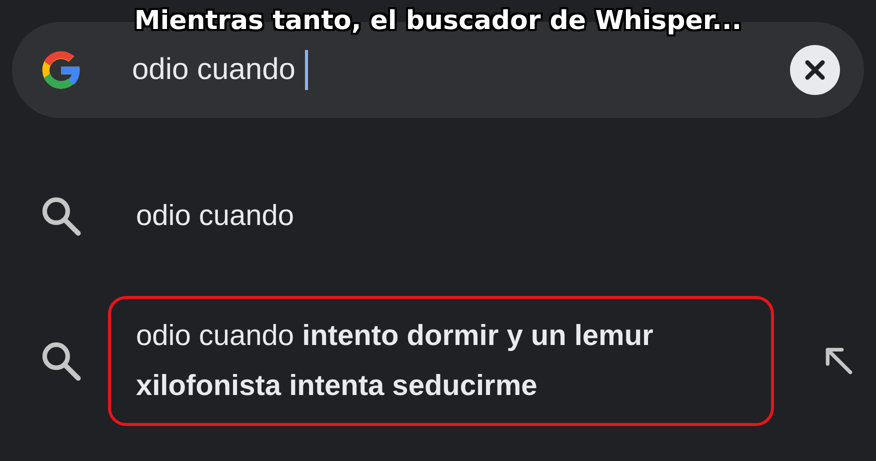 The height and width of the screenshot is (461, 876). What do you see at coordinates (214, 70) in the screenshot?
I see `search-query: odio cuando` at bounding box center [214, 70].